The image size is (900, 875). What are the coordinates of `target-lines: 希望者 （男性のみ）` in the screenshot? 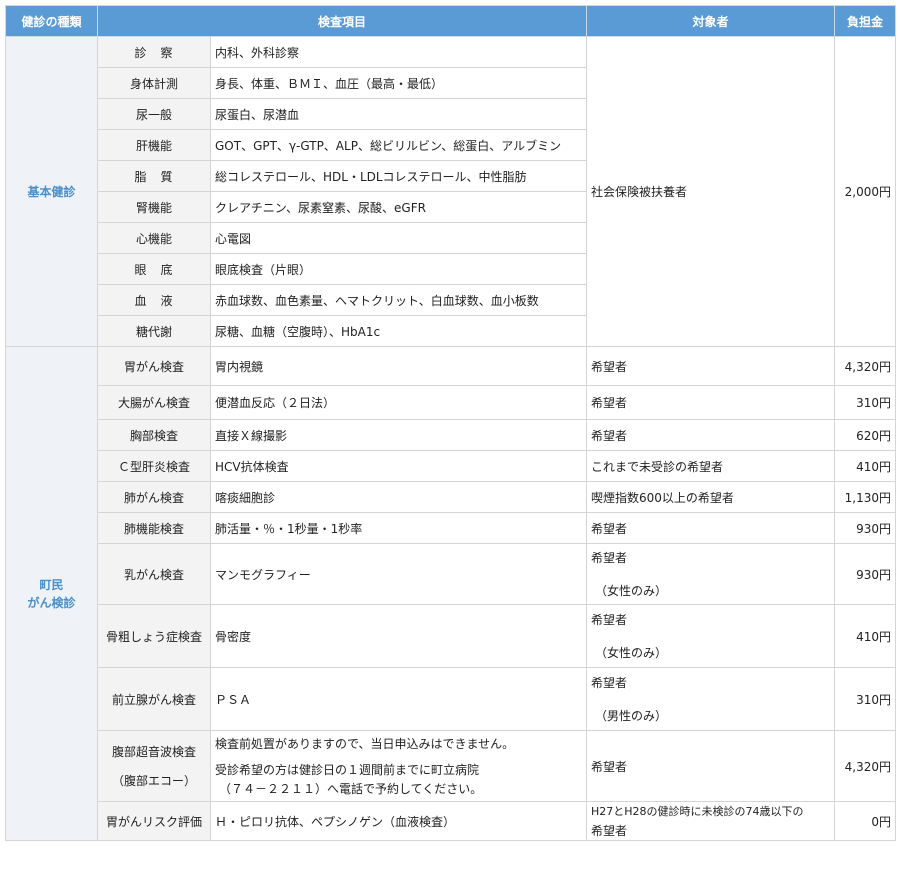 It's located at (710, 699).